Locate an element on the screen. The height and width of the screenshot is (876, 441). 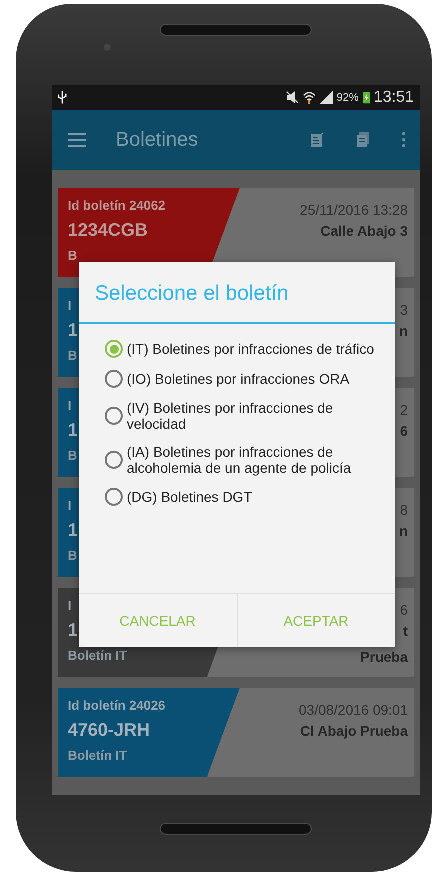
bulletin-date: 6 is located at coordinates (404, 610).